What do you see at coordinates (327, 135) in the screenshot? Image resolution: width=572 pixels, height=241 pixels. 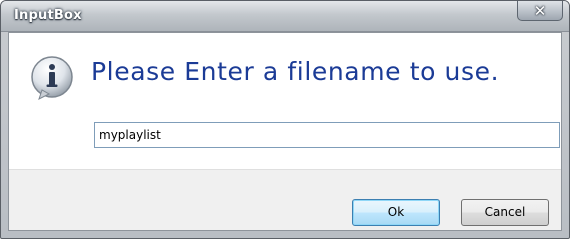 I see `filename-input` at bounding box center [327, 135].